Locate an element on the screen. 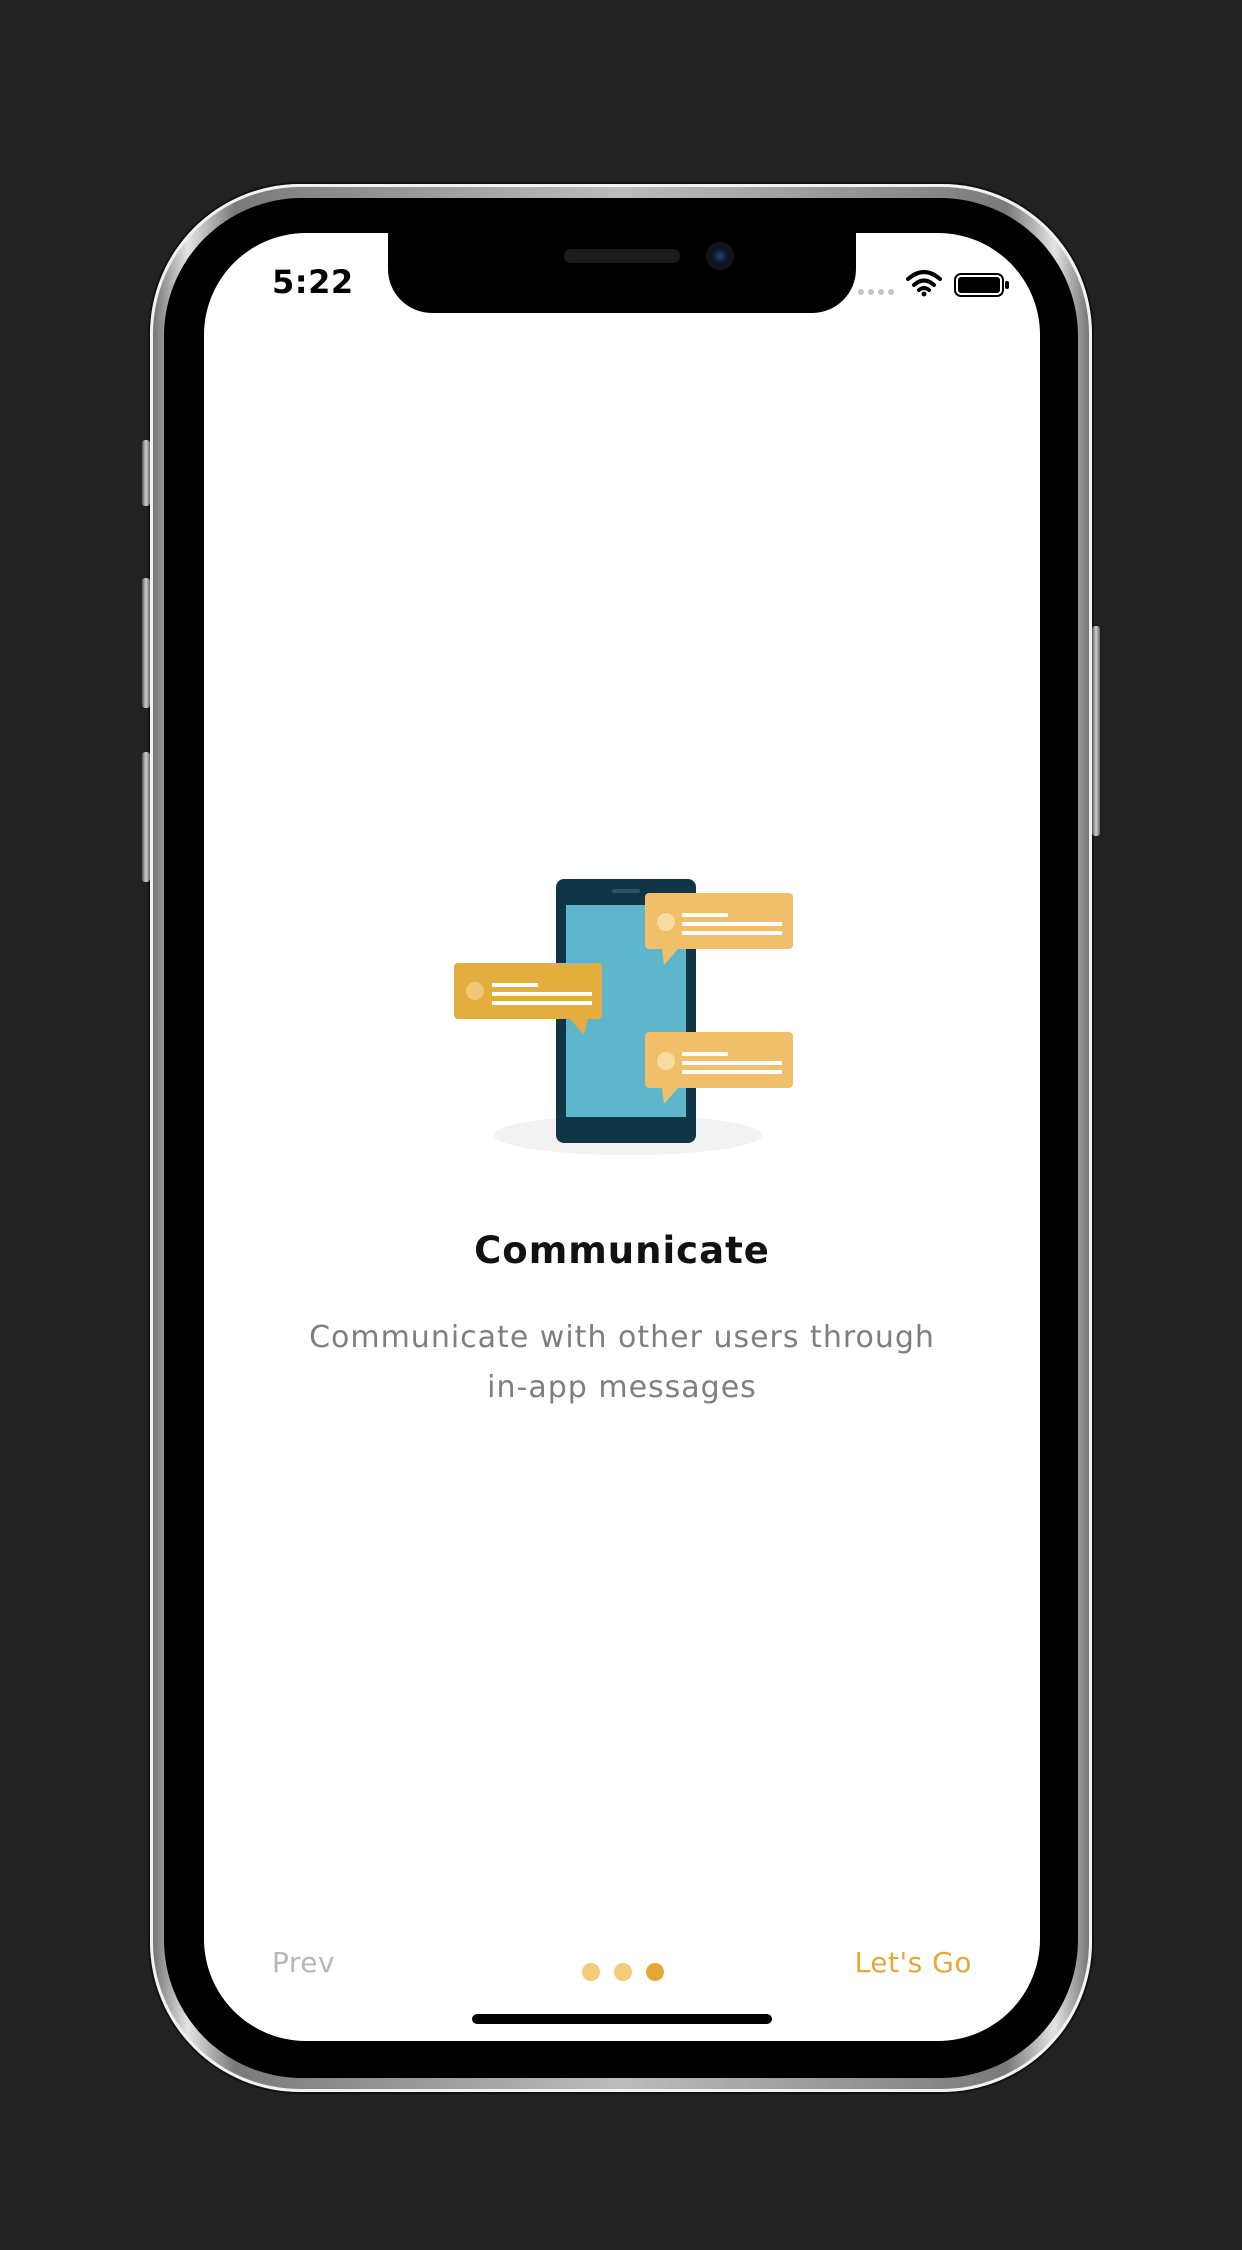  signal-dots-icon is located at coordinates (876, 292).